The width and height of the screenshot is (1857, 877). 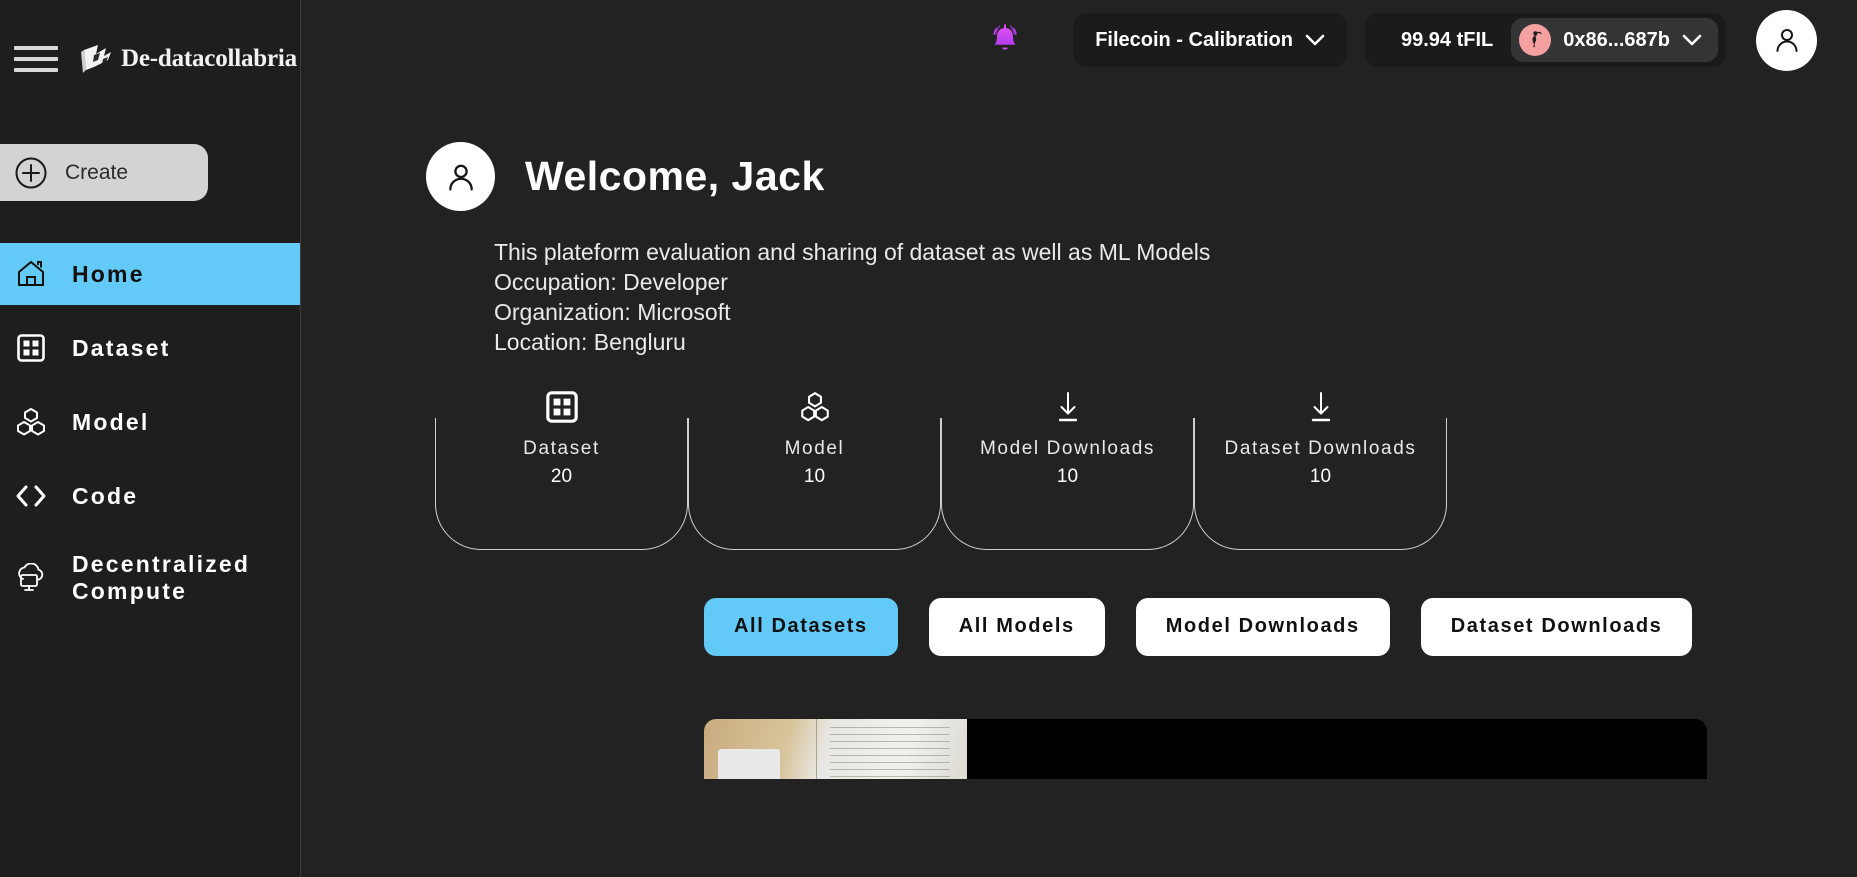 I want to click on brand-row: De-datacollabria, so click(x=150, y=59).